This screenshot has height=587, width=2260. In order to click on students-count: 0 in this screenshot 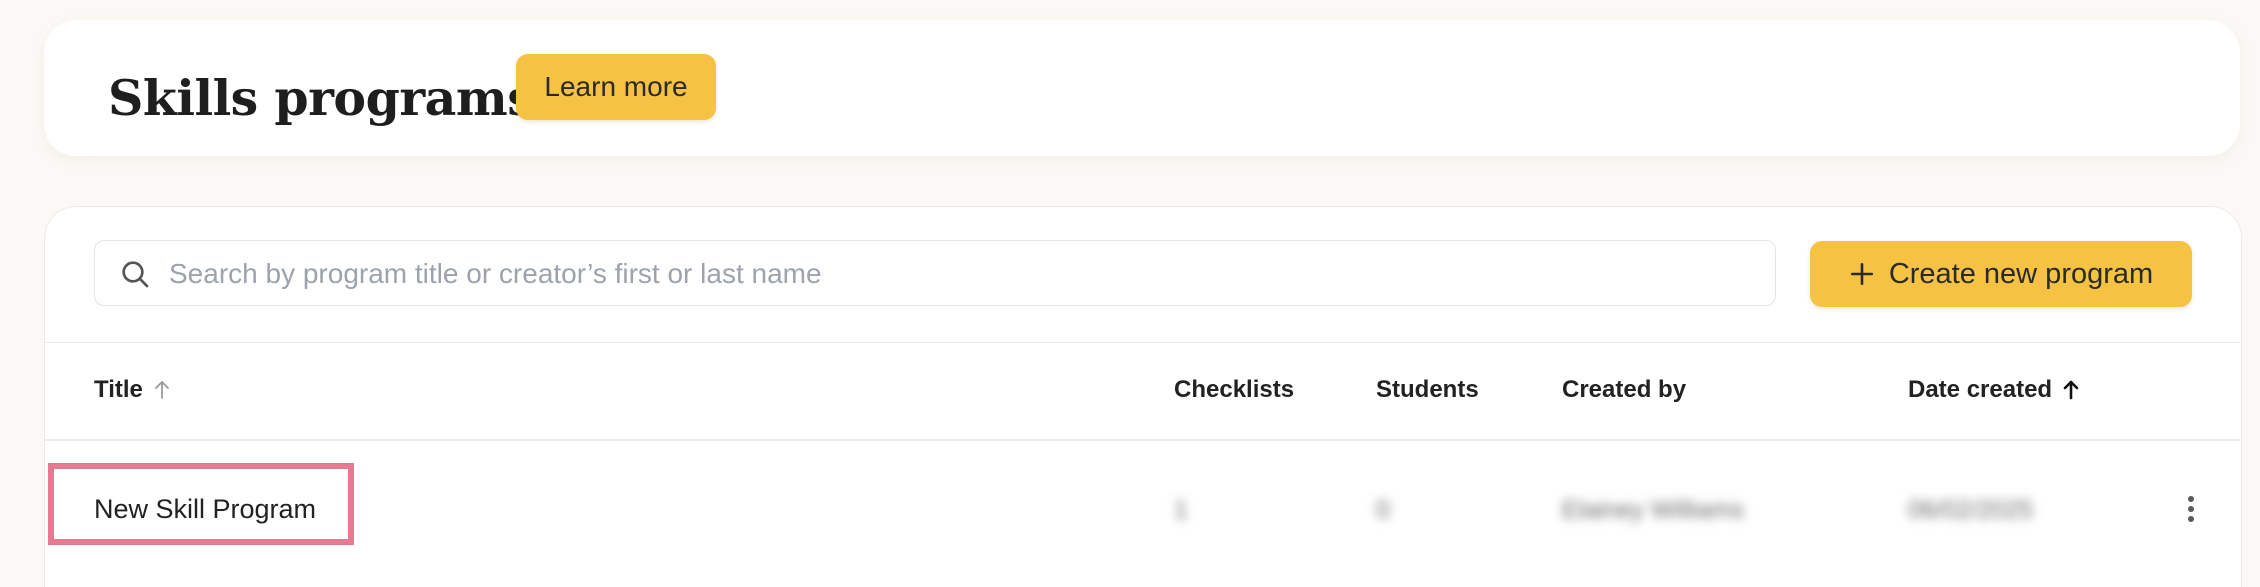, I will do `click(1383, 510)`.